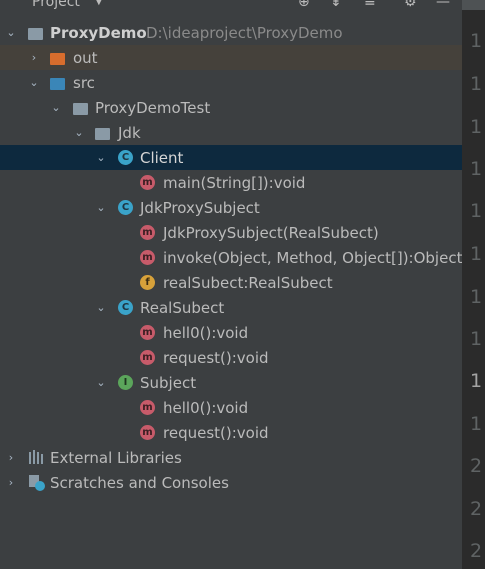  I want to click on view-dropdown-icon: ▼, so click(99, 3).